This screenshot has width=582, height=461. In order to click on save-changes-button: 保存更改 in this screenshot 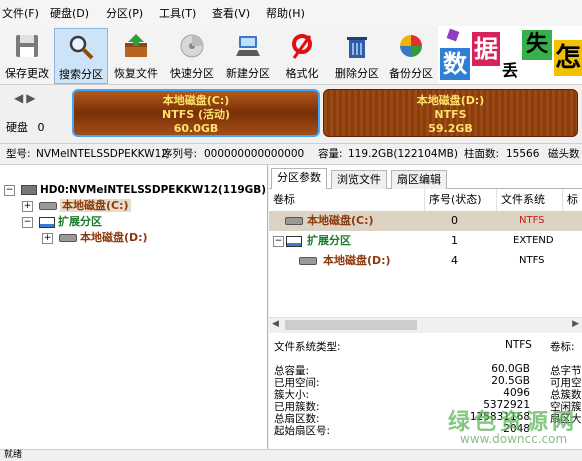, I will do `click(27, 55)`.